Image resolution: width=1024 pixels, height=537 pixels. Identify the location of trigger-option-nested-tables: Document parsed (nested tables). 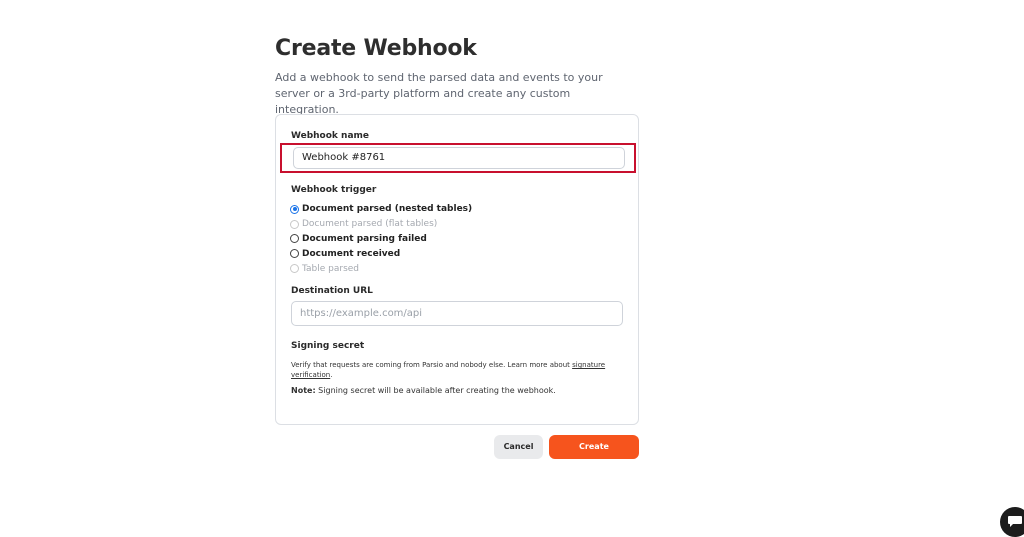
(381, 209).